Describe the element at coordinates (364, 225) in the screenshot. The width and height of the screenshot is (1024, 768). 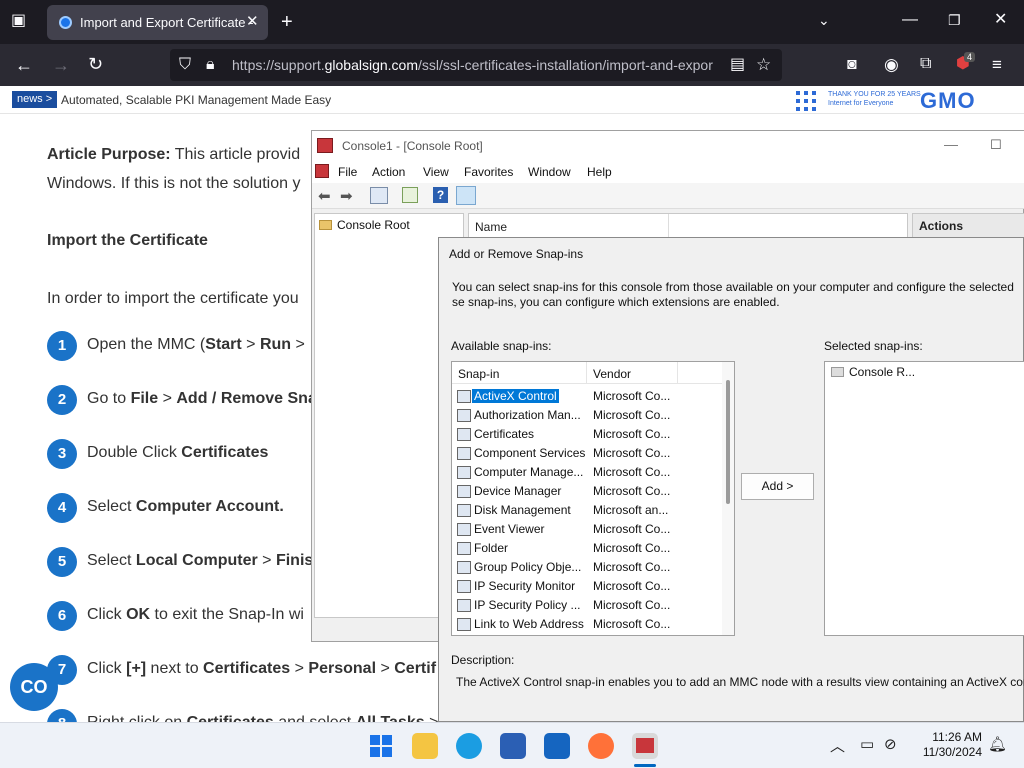
I see `tree-console-root: Console Root` at that location.